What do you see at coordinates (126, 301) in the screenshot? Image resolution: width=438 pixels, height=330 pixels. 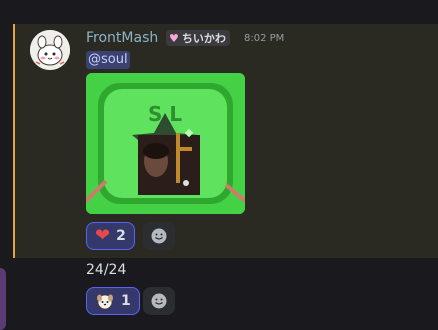 I see `reaction-count: 1` at bounding box center [126, 301].